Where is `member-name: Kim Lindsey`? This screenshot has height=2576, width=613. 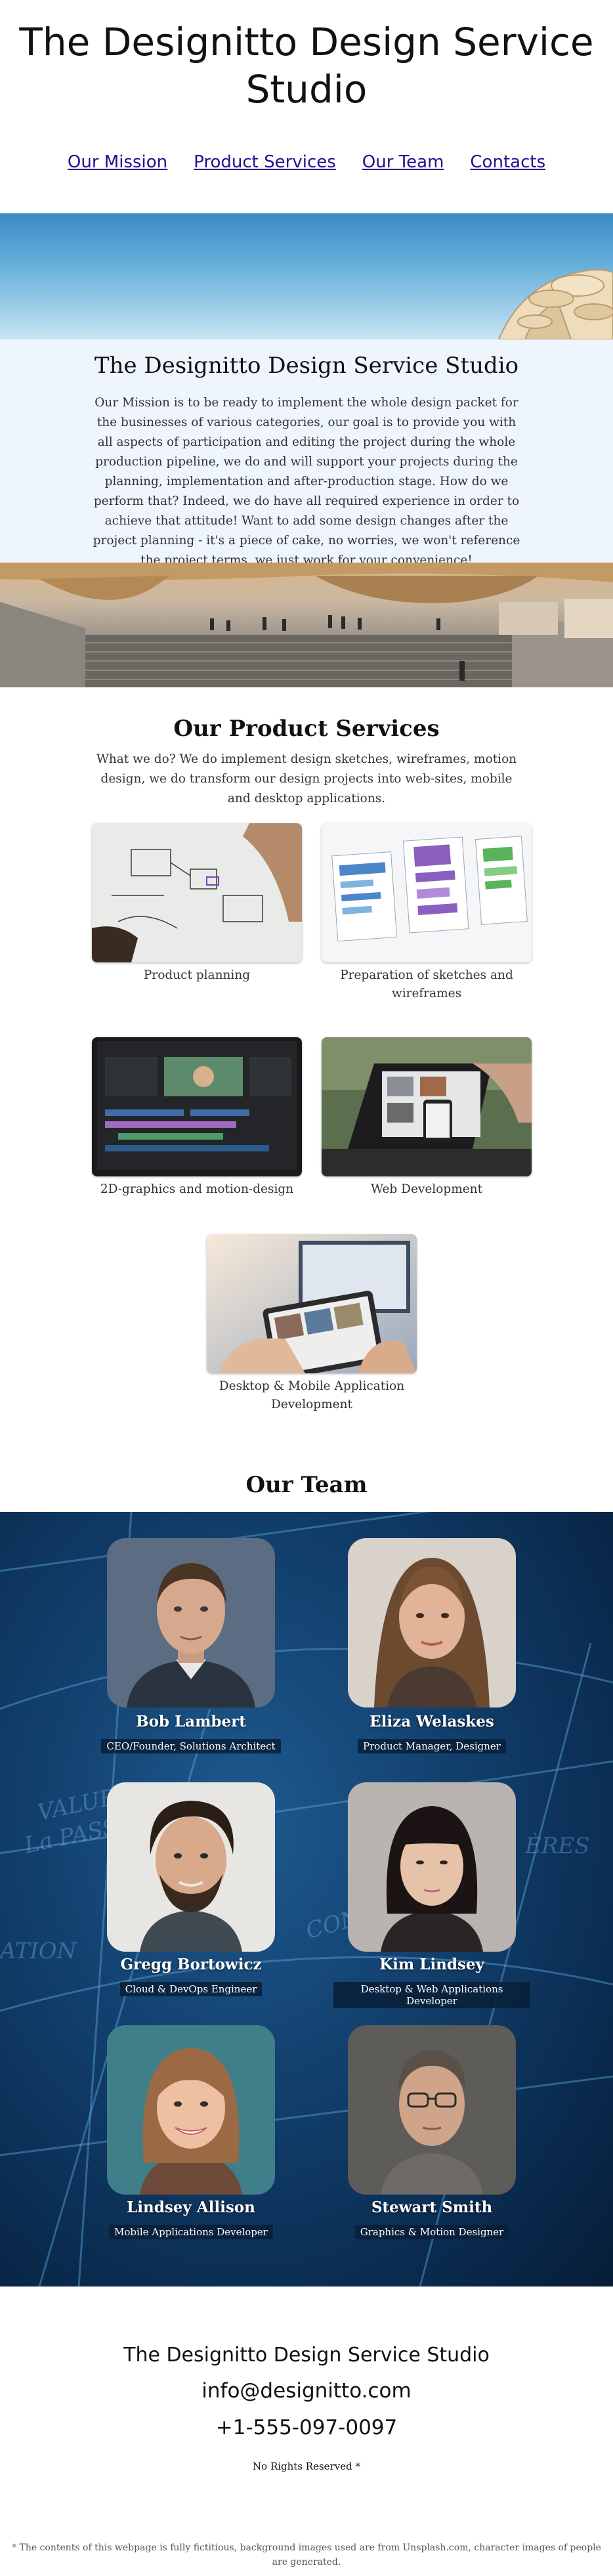
member-name: Kim Lindsey is located at coordinates (431, 1964).